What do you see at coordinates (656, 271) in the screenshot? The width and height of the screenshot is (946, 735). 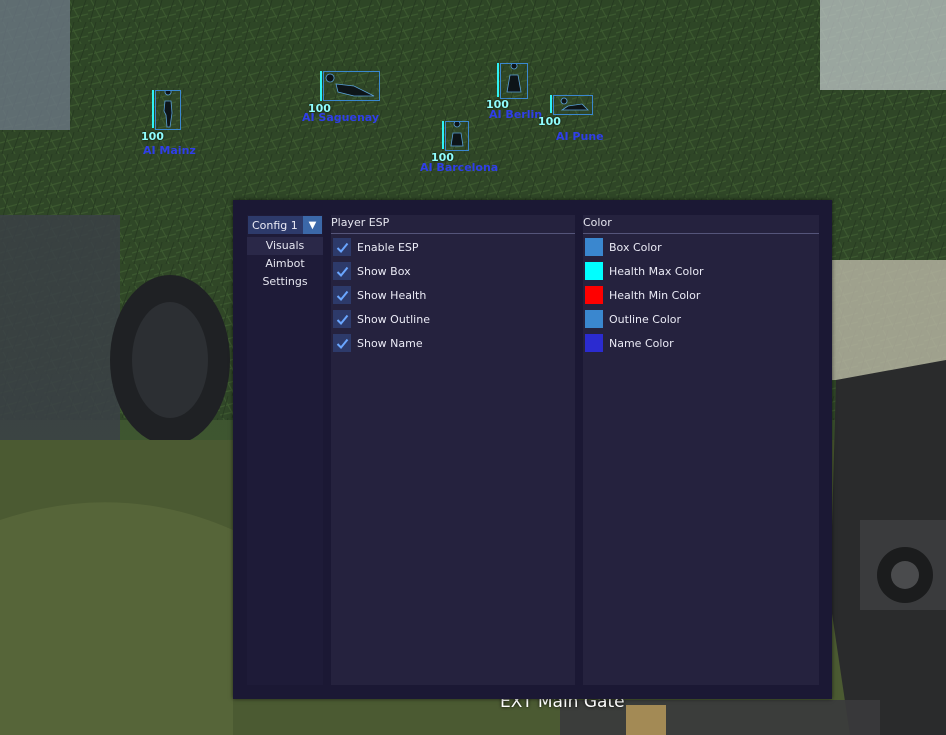 I see `color-label: Health Max Color` at bounding box center [656, 271].